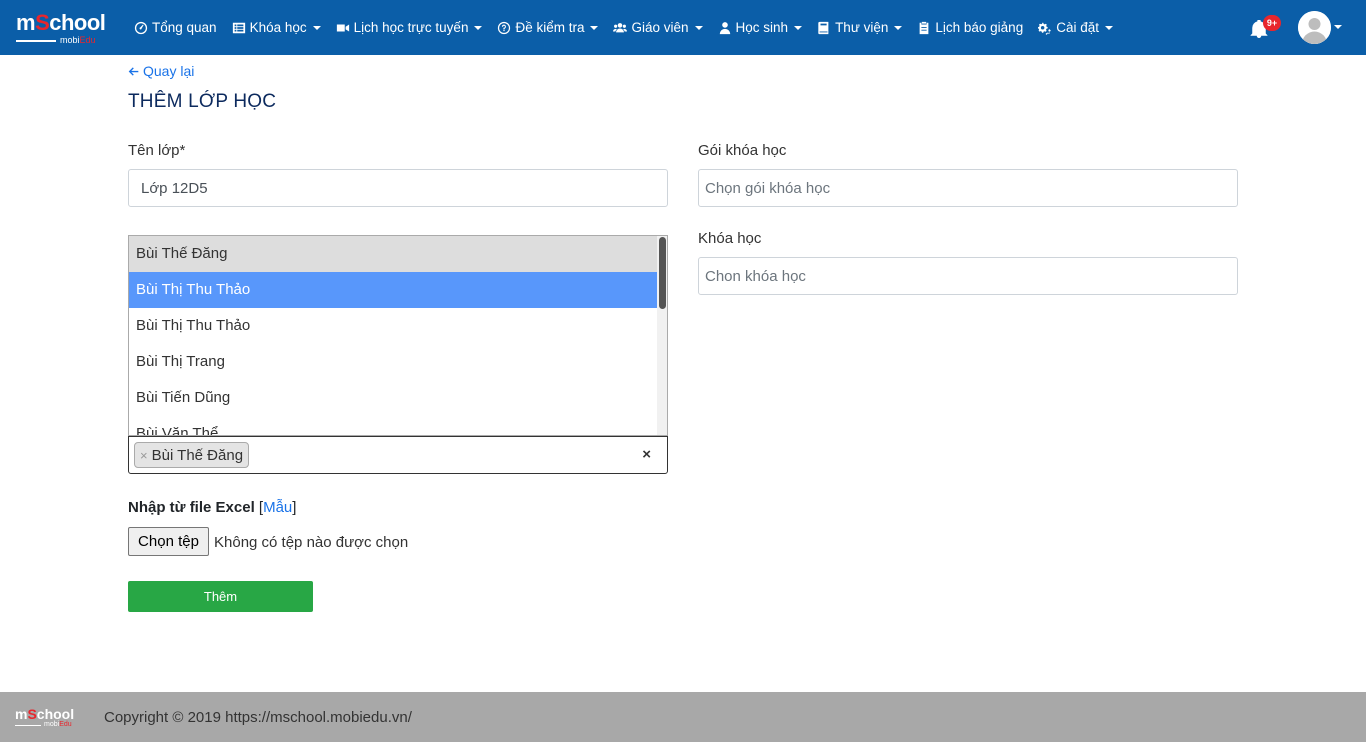 Image resolution: width=1366 pixels, height=742 pixels. I want to click on nav-item-tests: Đề kiểm tra, so click(548, 27).